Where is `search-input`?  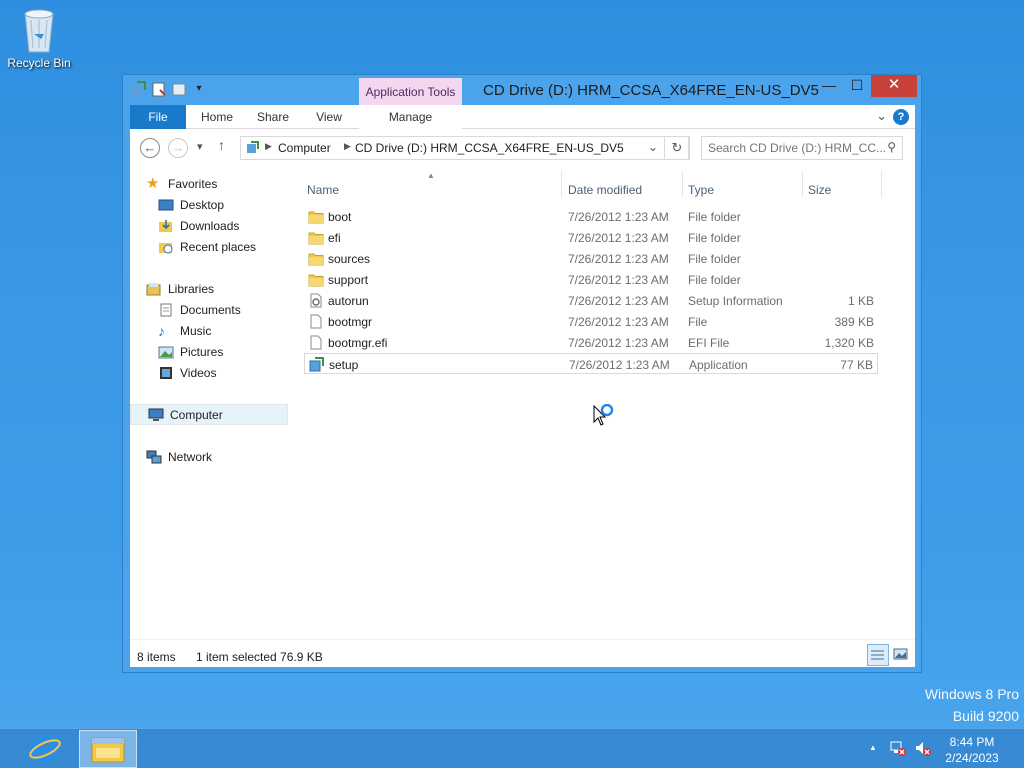
search-input is located at coordinates (798, 148).